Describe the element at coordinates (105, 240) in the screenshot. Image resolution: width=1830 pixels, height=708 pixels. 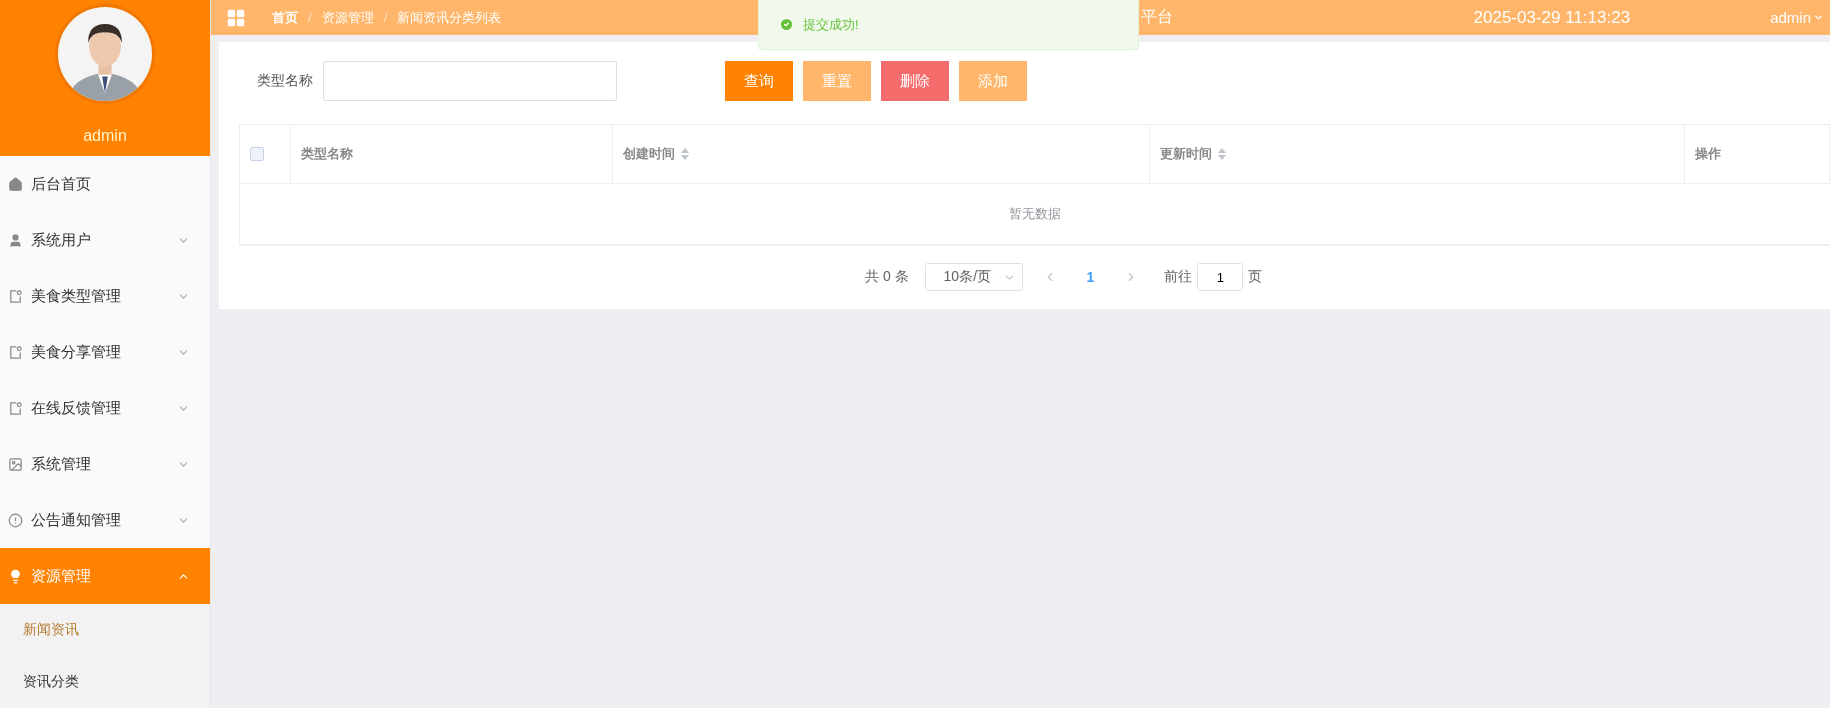
I see `menu-item: 系统用户` at that location.